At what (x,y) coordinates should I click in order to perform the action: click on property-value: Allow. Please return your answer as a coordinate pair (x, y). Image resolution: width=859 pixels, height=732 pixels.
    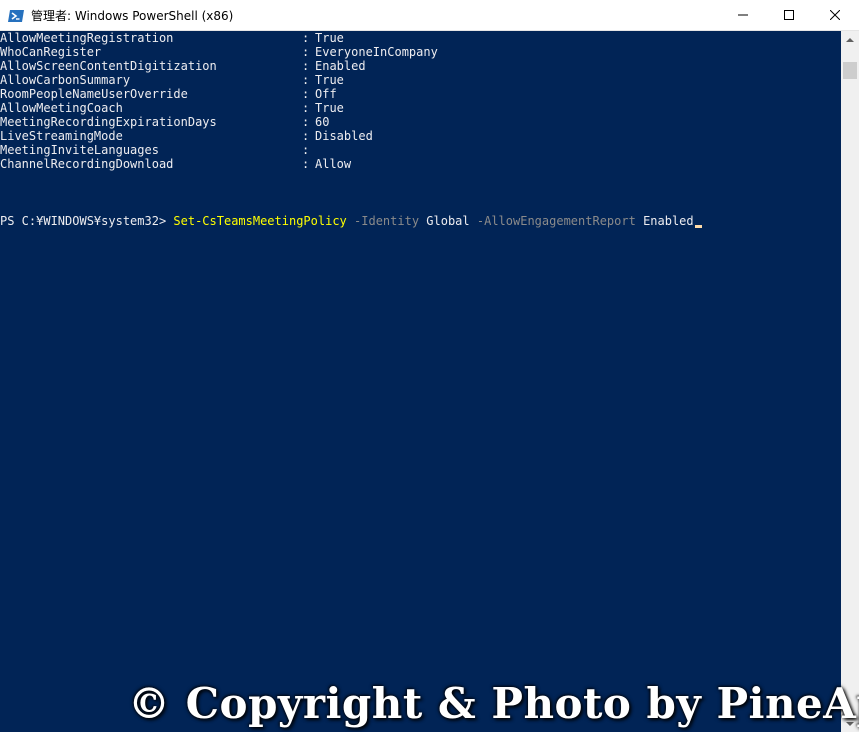
    Looking at the image, I should click on (333, 164).